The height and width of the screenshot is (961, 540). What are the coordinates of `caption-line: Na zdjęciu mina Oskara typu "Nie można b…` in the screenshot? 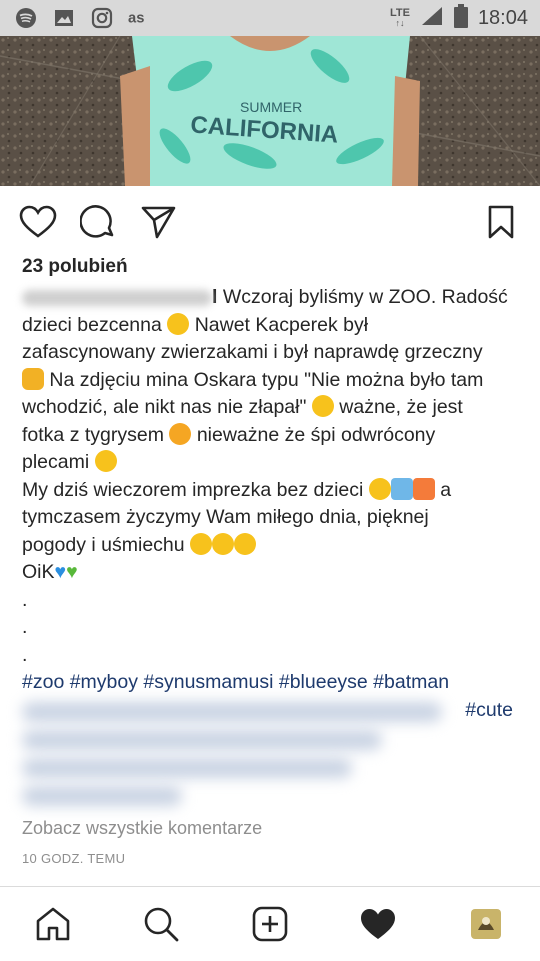 It's located at (266, 379).